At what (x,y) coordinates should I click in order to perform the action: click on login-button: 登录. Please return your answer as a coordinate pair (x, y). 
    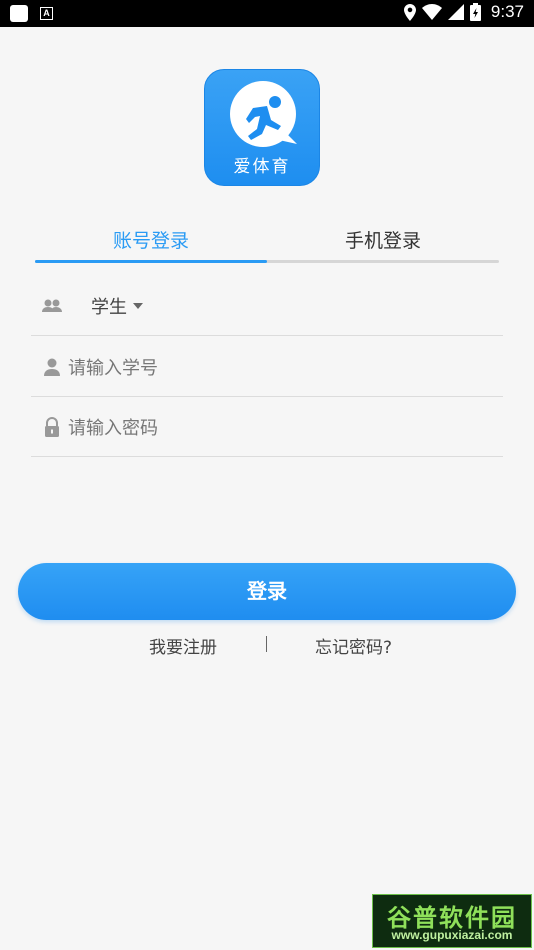
    Looking at the image, I should click on (267, 591).